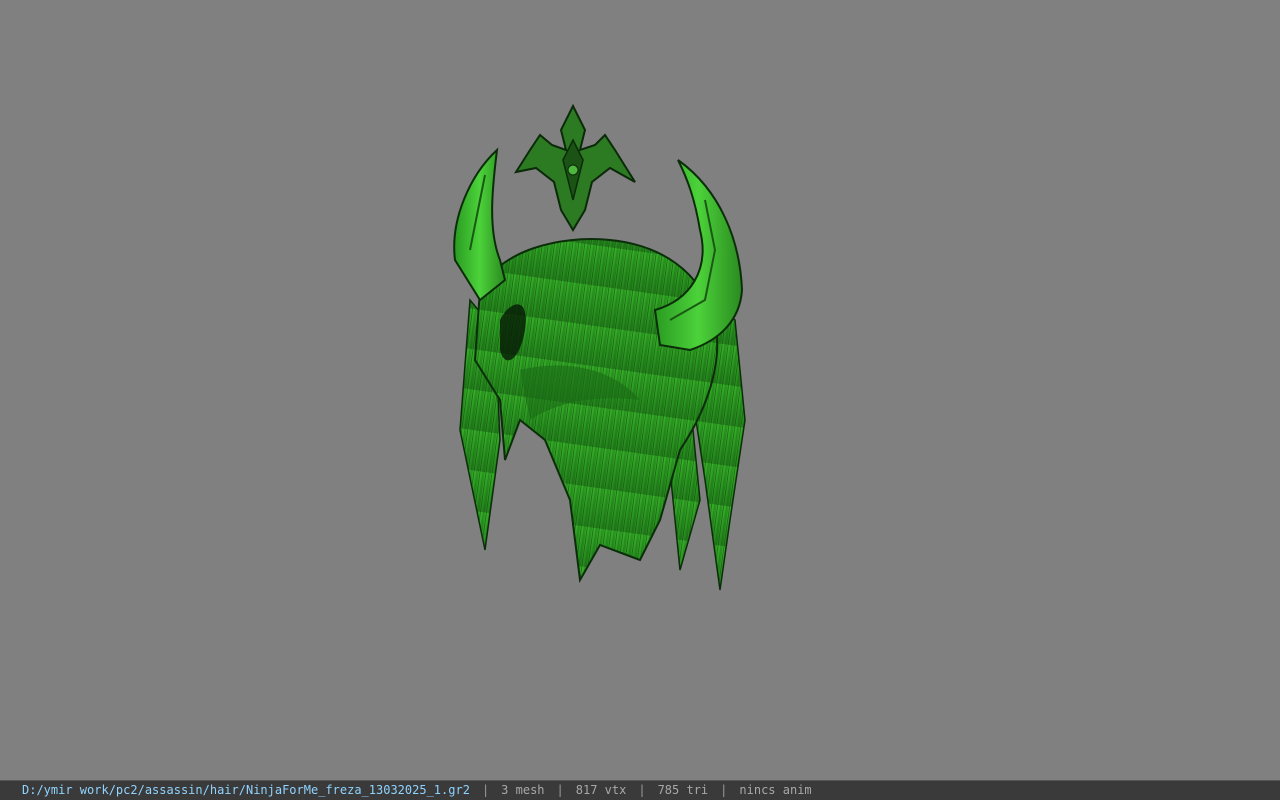 The width and height of the screenshot is (1280, 800). What do you see at coordinates (574, 167) in the screenshot?
I see `crest-ornament` at bounding box center [574, 167].